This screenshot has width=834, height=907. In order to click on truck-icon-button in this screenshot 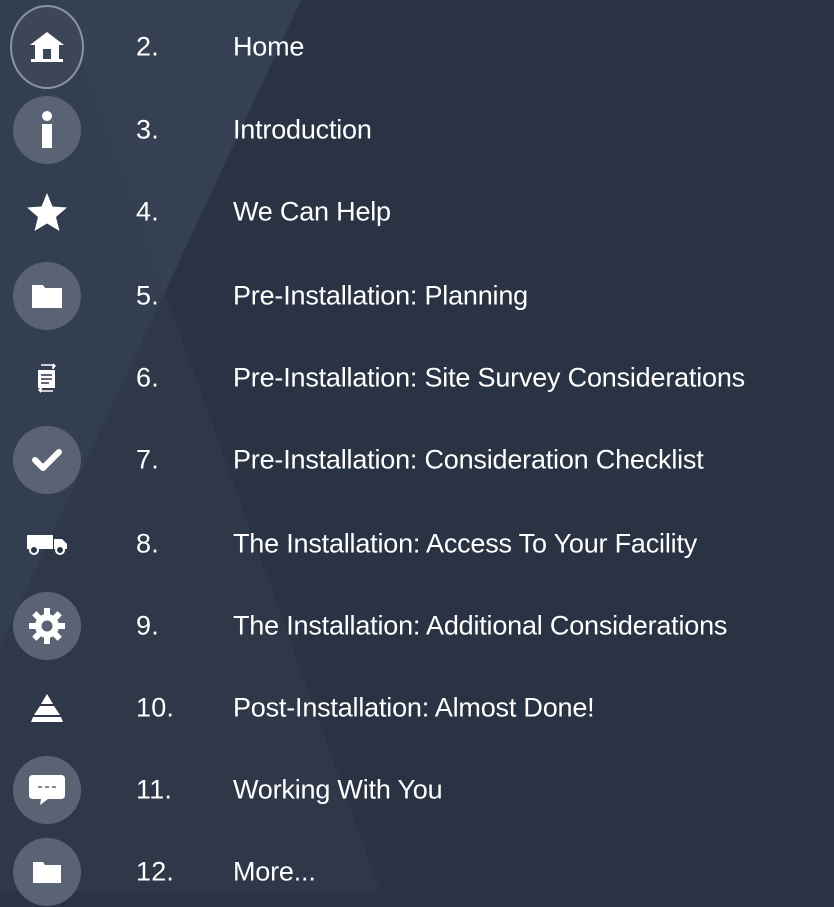, I will do `click(47, 544)`.